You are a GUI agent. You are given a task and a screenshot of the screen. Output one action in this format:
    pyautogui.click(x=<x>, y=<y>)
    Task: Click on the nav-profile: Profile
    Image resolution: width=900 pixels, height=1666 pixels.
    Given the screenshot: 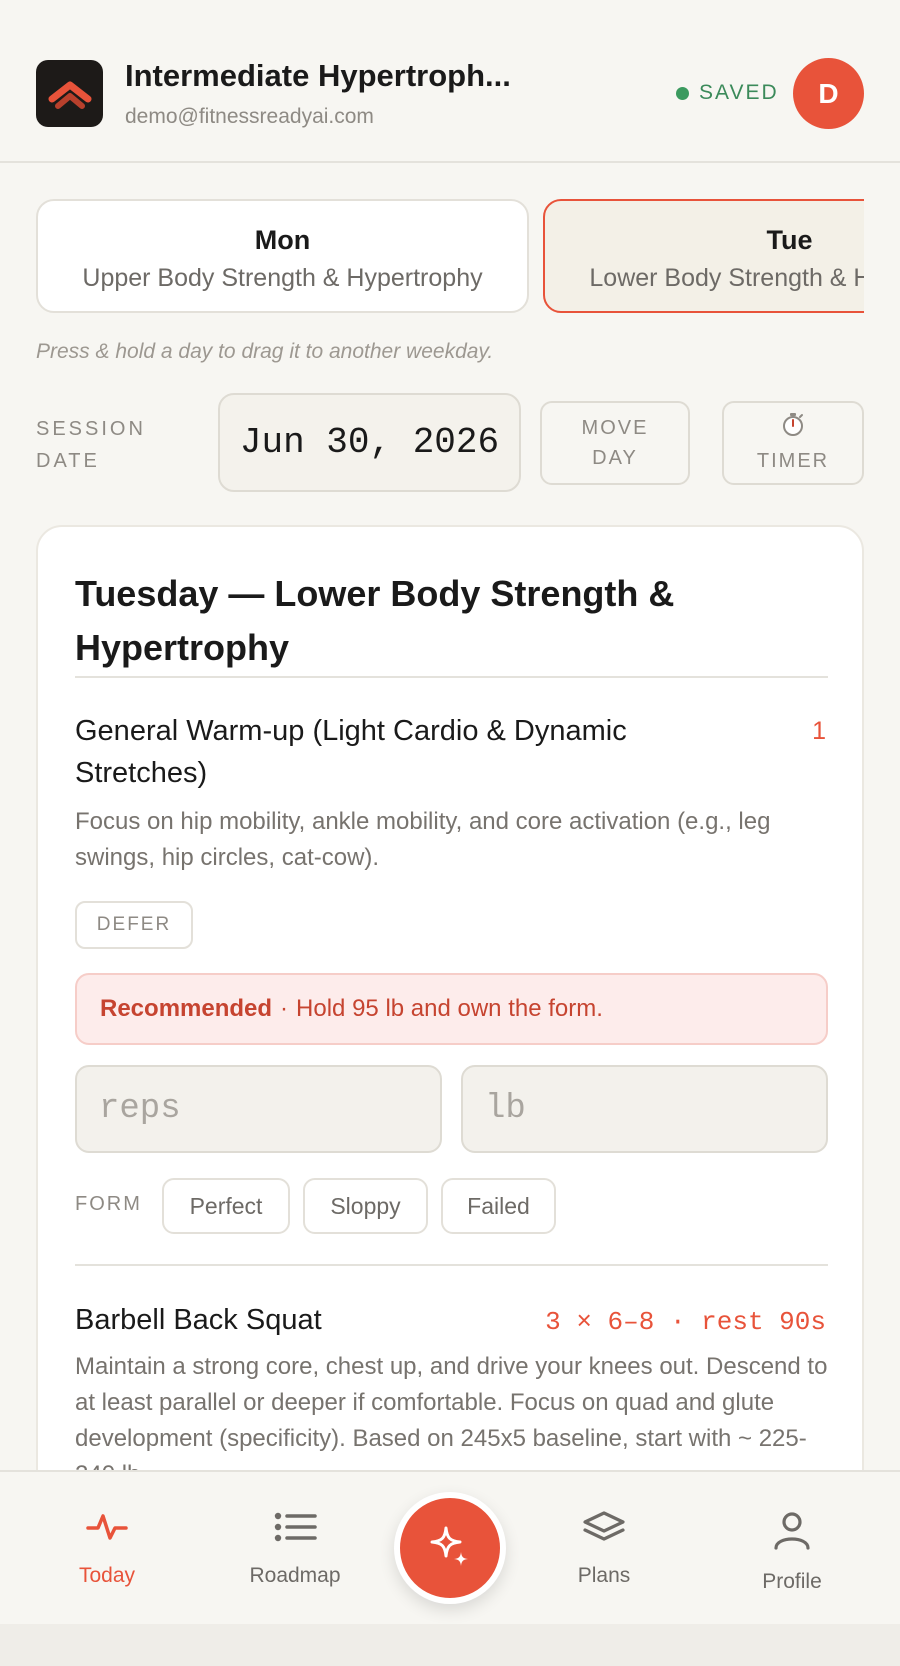 What is the action you would take?
    pyautogui.click(x=792, y=1549)
    